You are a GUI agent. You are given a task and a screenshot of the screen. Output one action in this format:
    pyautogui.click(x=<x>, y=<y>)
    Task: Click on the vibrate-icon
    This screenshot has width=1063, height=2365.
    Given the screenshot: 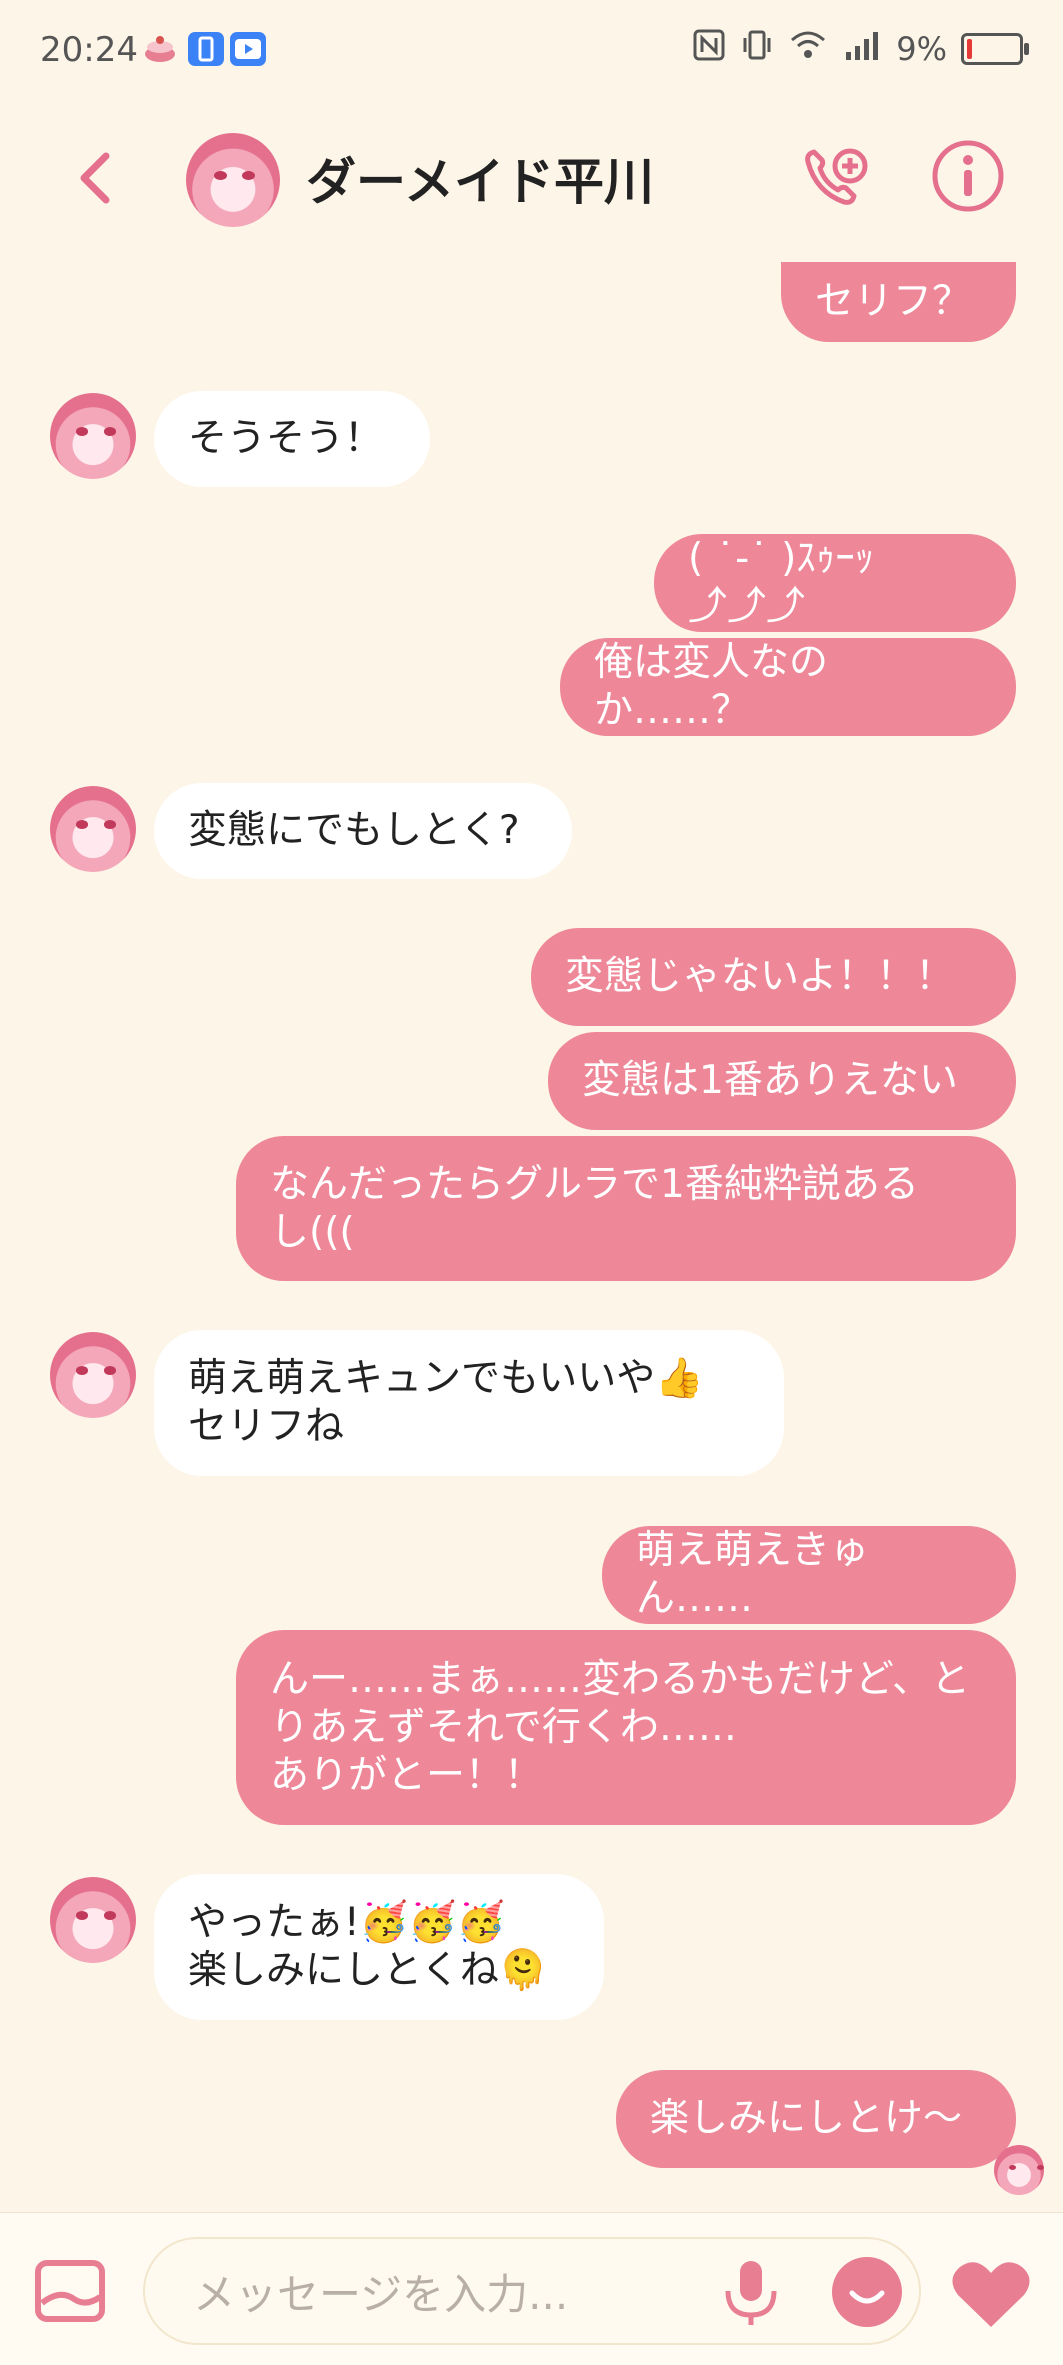 What is the action you would take?
    pyautogui.click(x=757, y=49)
    